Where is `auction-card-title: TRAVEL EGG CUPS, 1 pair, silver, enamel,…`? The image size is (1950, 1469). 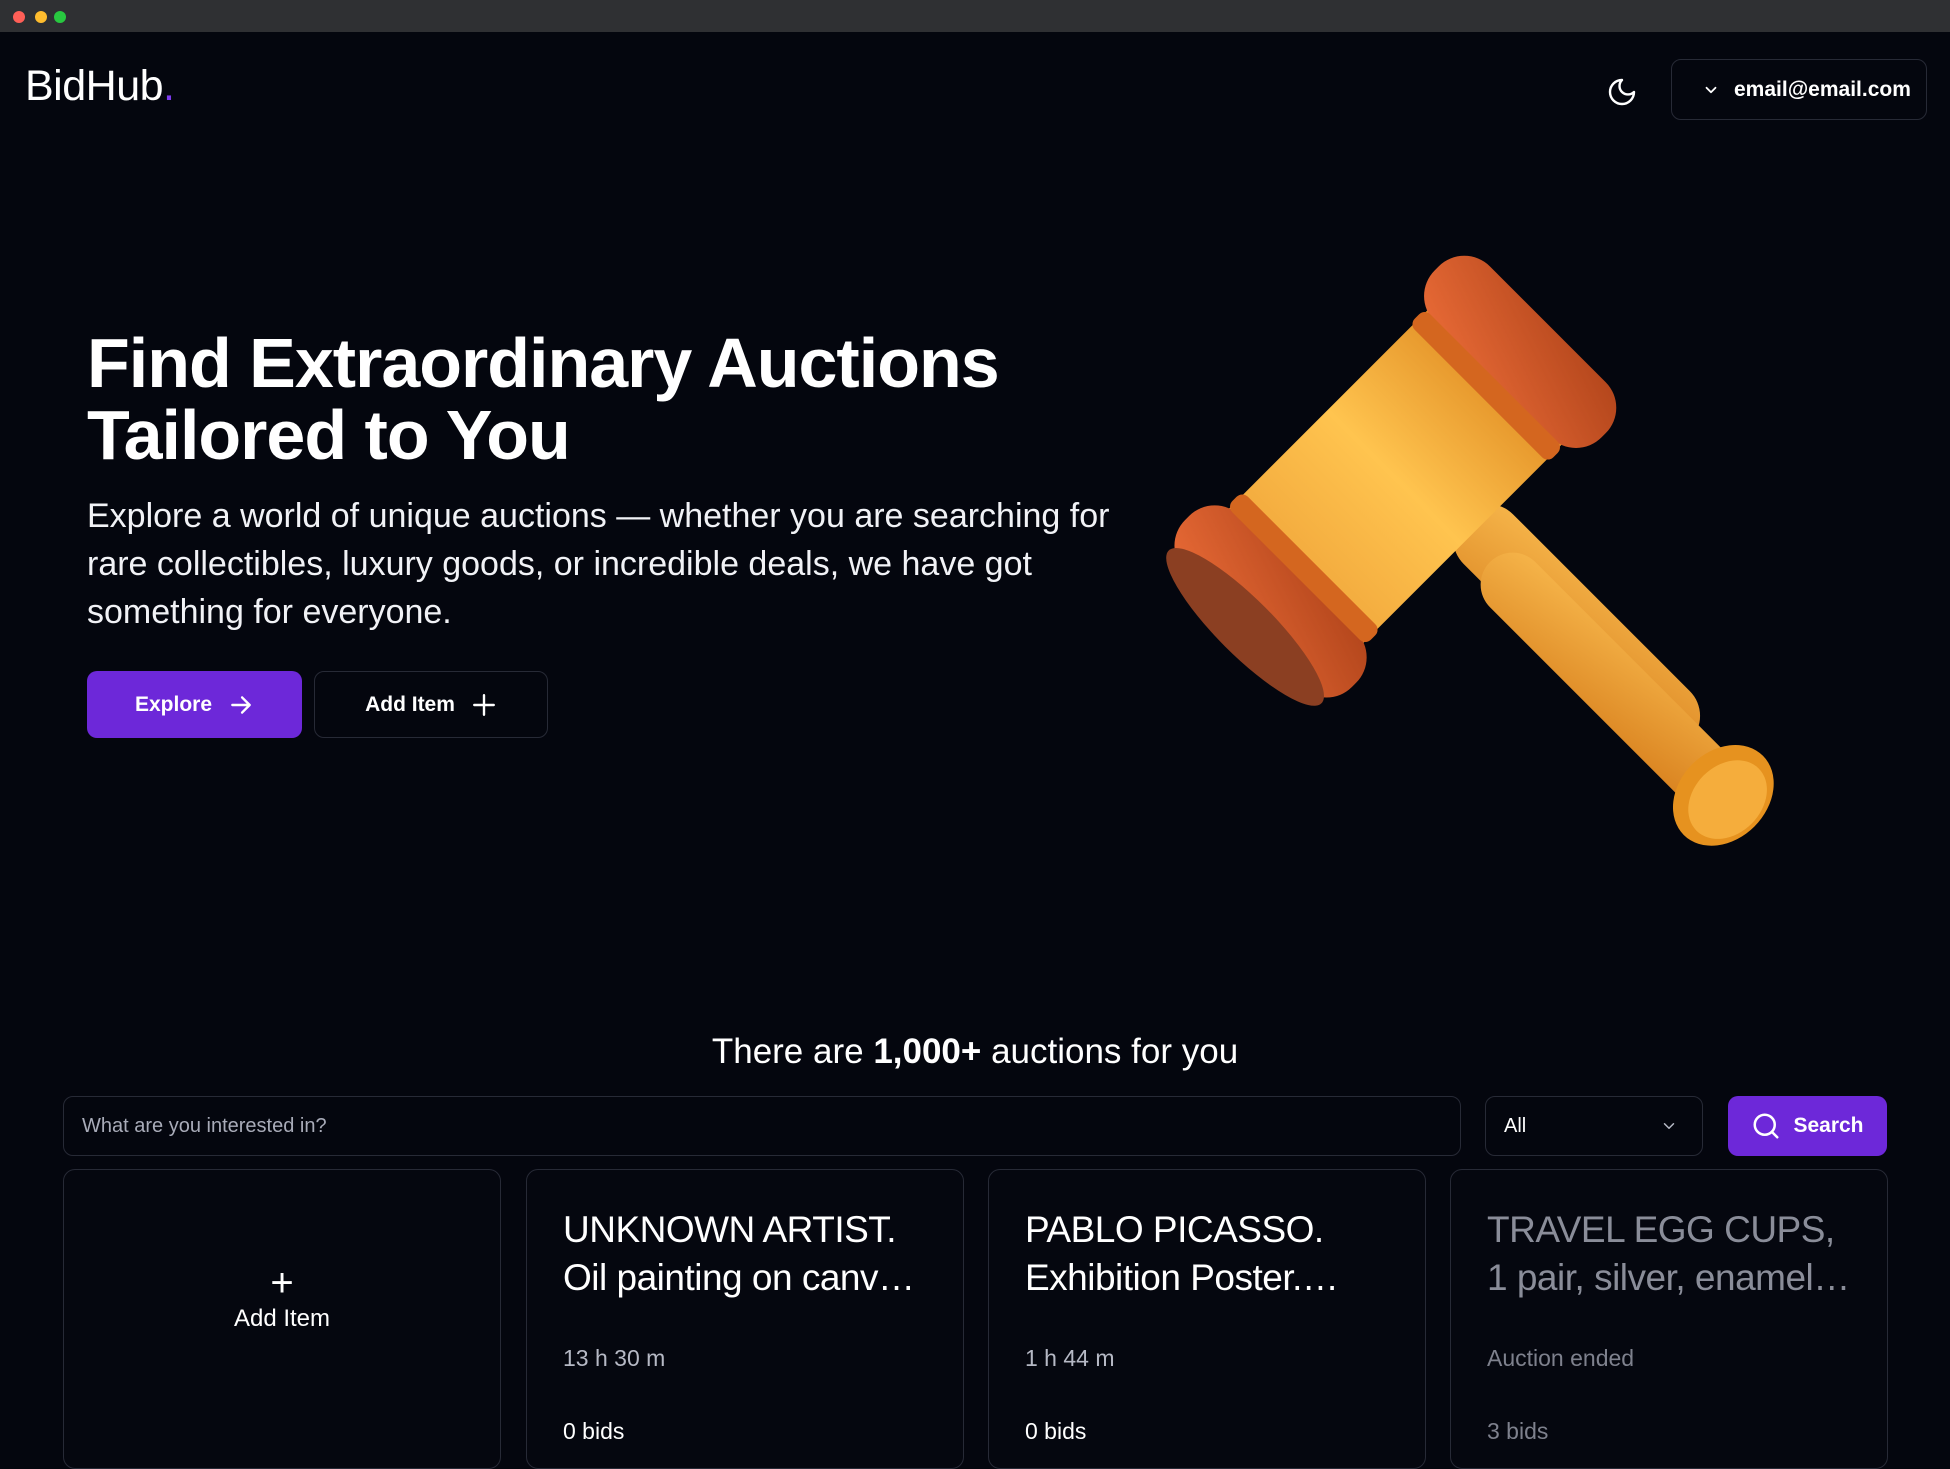 auction-card-title: TRAVEL EGG CUPS, 1 pair, silver, enamel,… is located at coordinates (1661, 1253).